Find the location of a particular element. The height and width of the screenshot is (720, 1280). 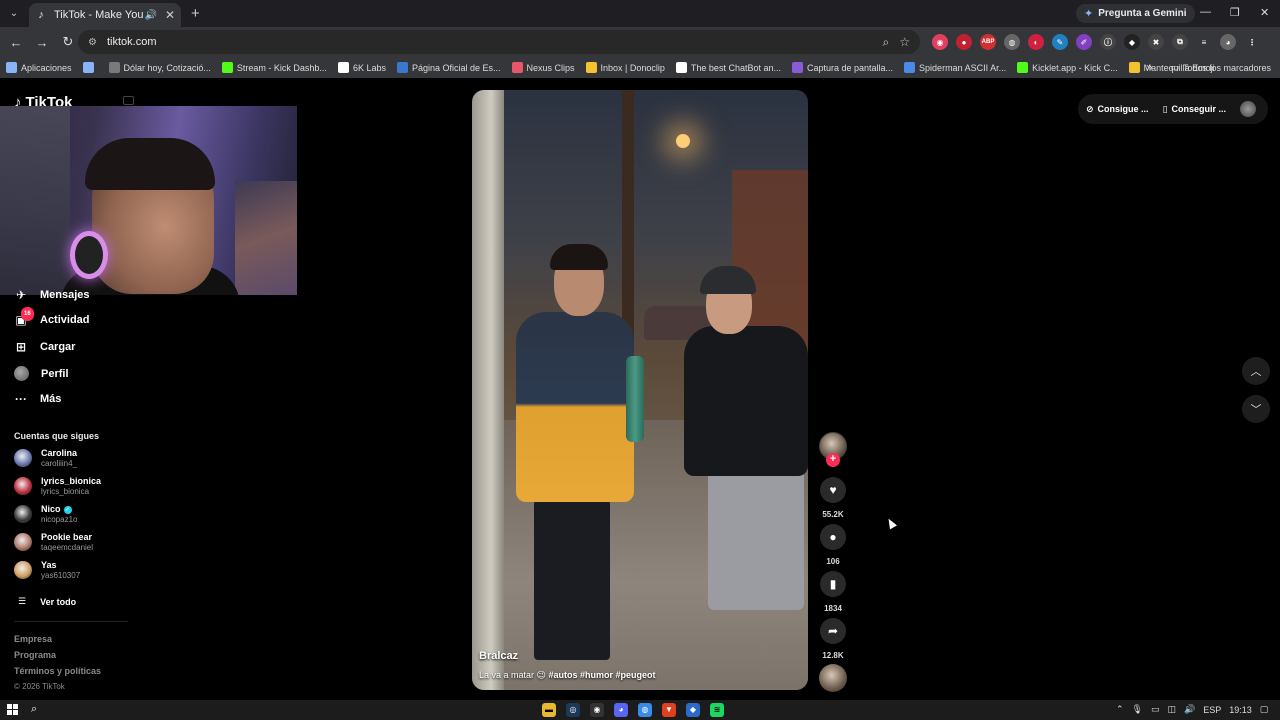

user-avatar is located at coordinates (1248, 109).